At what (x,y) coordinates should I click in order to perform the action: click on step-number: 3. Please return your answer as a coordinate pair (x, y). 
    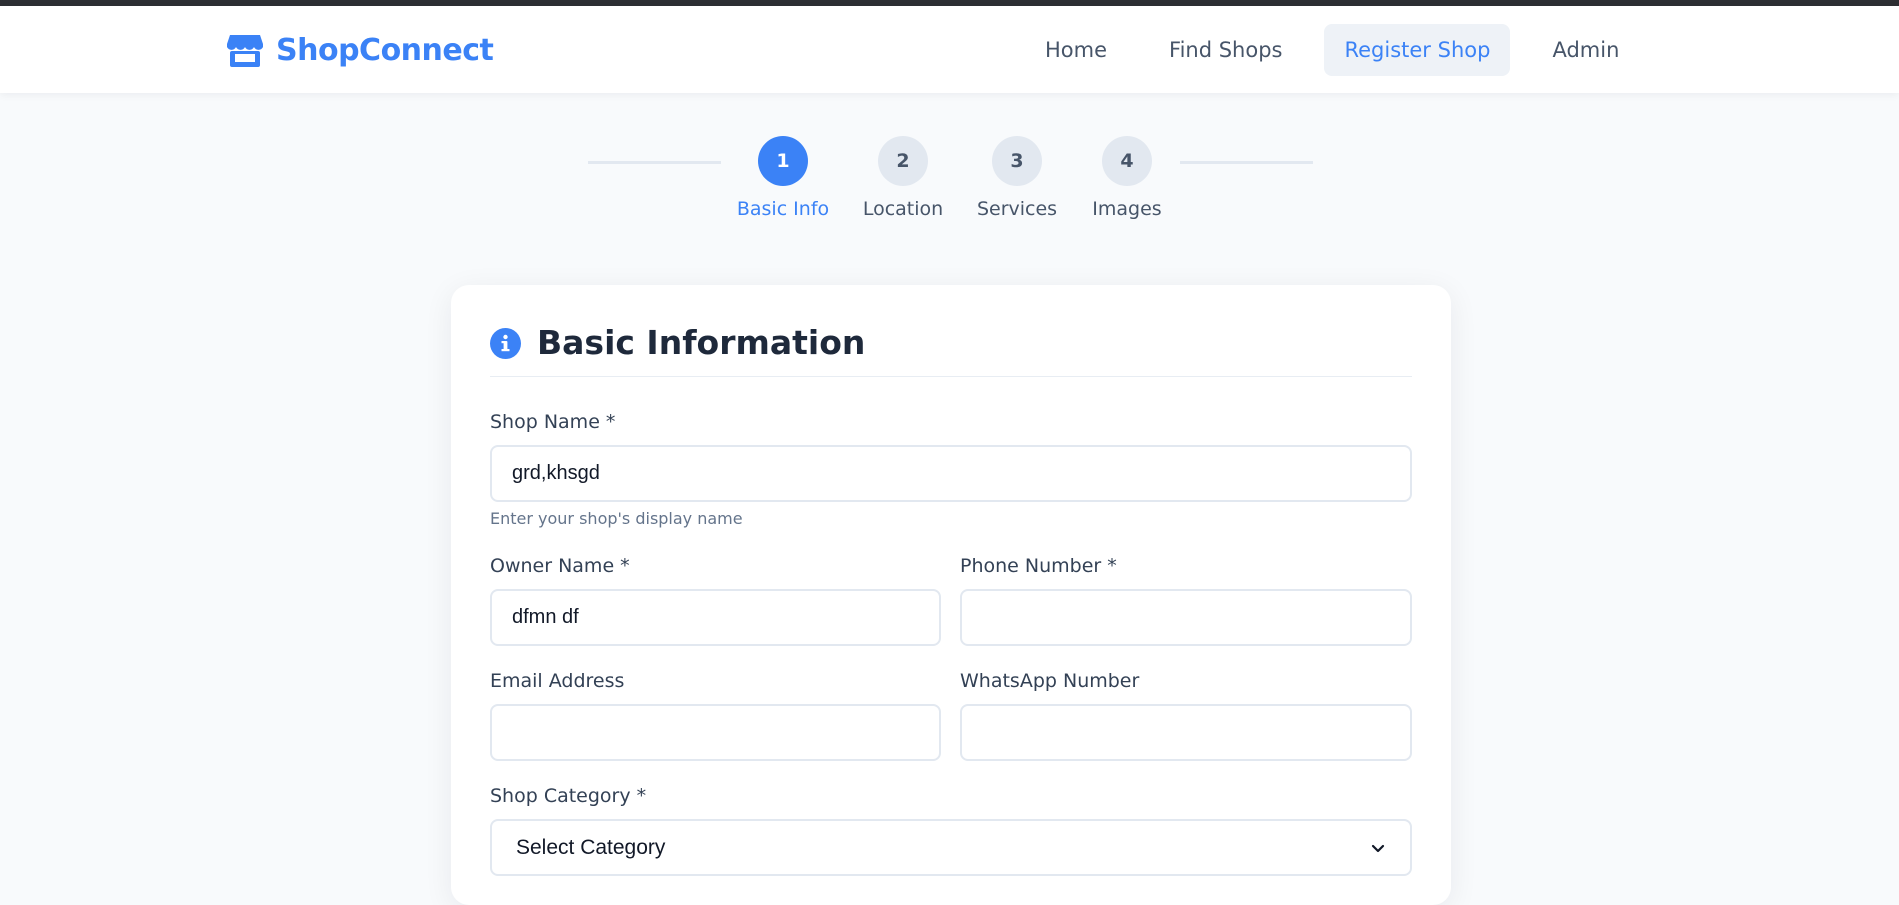
    Looking at the image, I should click on (1017, 161).